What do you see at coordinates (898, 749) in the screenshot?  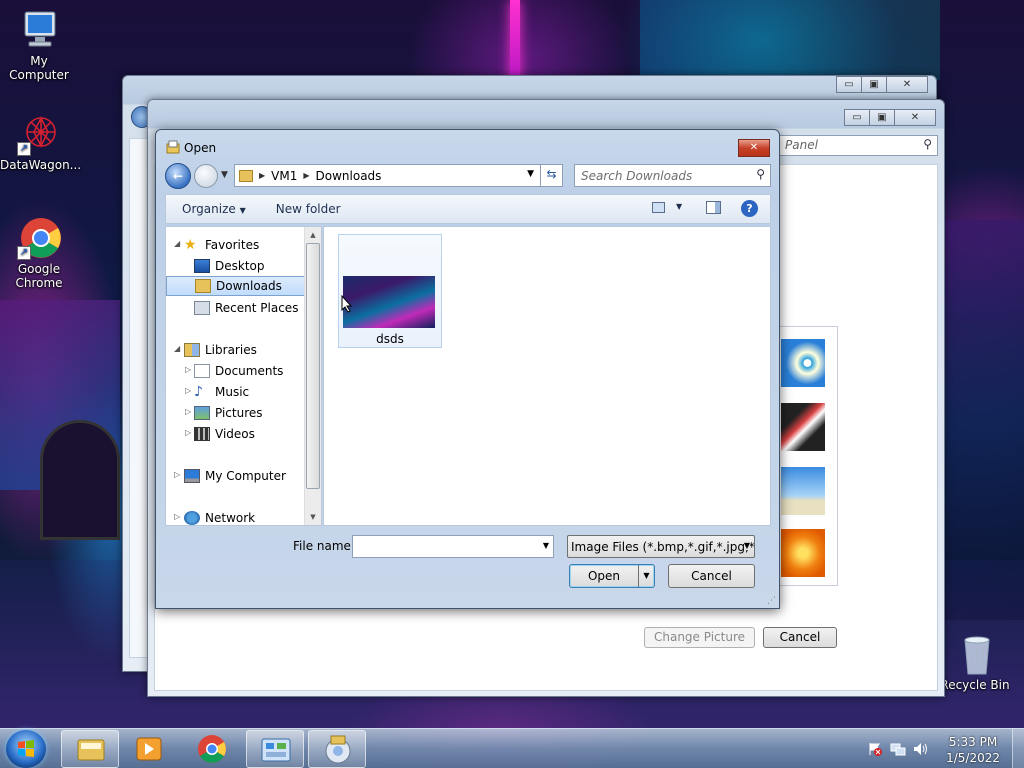 I see `network-status-icon` at bounding box center [898, 749].